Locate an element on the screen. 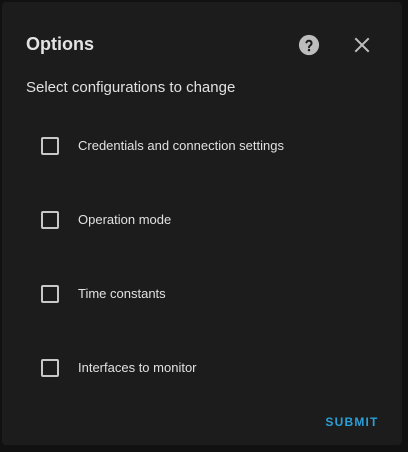  help-circle-icon is located at coordinates (309, 45).